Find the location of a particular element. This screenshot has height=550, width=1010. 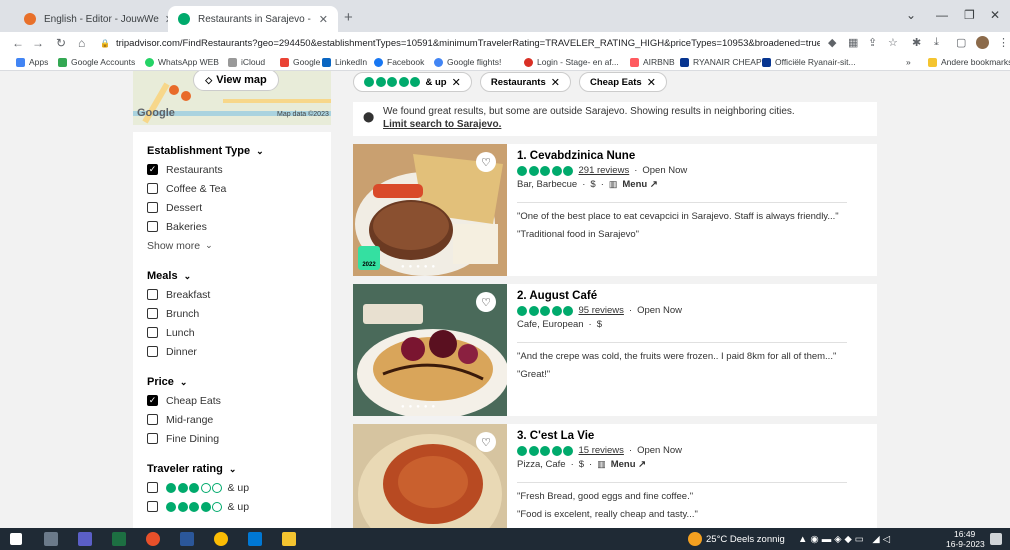

restaurant-photo: ♡ ●●●●● is located at coordinates (430, 350).